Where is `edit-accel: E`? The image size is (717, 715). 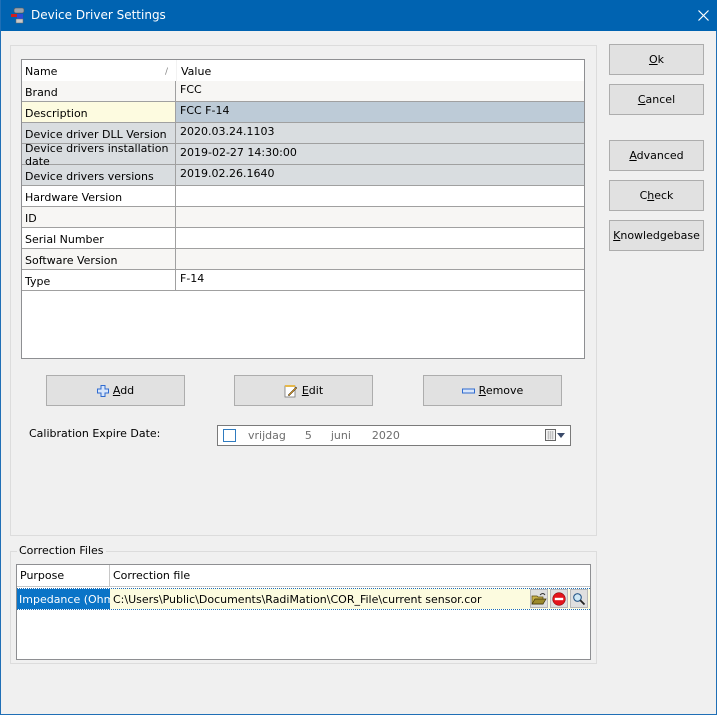 edit-accel: E is located at coordinates (305, 390).